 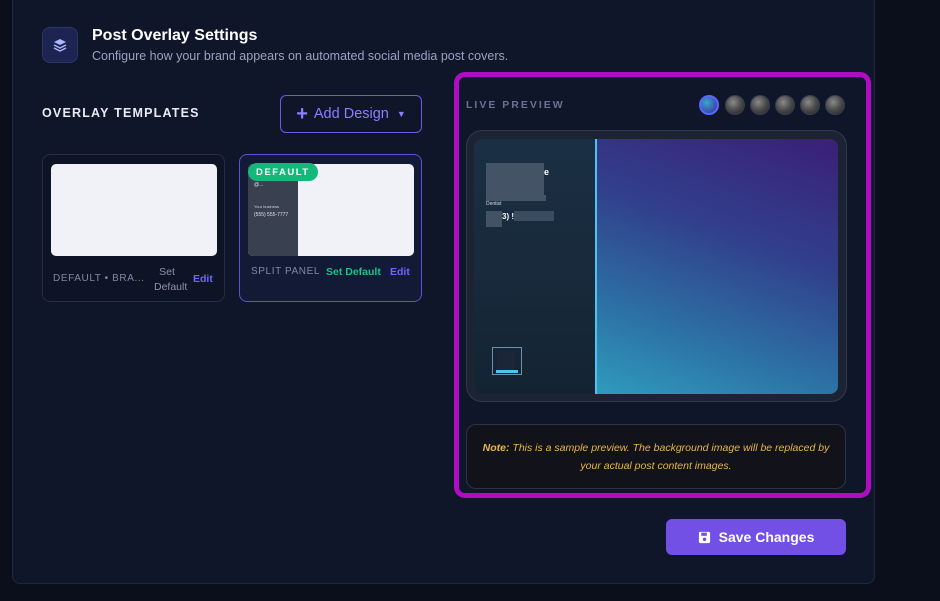 What do you see at coordinates (515, 105) in the screenshot?
I see `live-preview-label: LIVE PREVIEW` at bounding box center [515, 105].